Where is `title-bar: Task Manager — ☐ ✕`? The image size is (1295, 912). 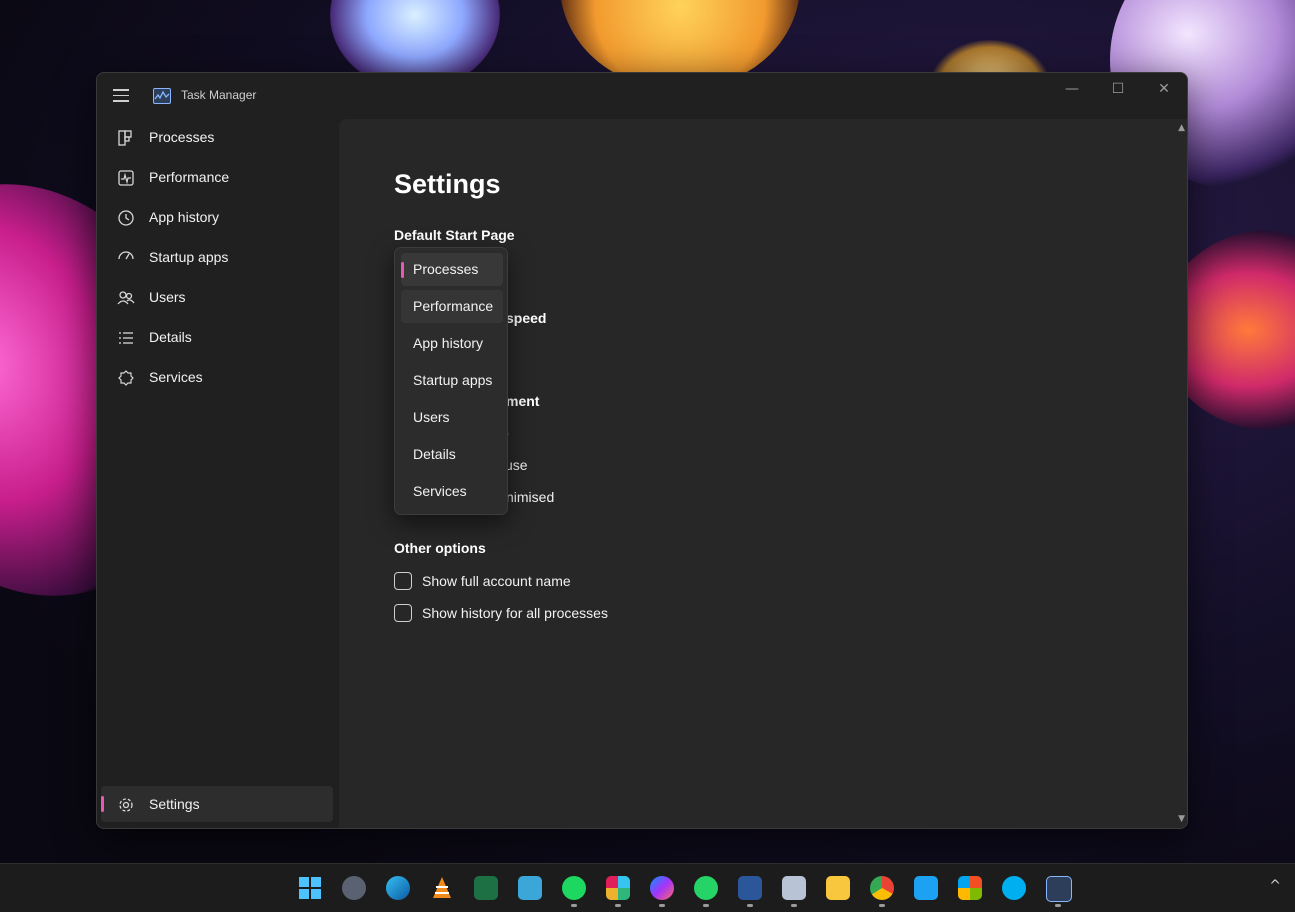 title-bar: Task Manager — ☐ ✕ is located at coordinates (642, 96).